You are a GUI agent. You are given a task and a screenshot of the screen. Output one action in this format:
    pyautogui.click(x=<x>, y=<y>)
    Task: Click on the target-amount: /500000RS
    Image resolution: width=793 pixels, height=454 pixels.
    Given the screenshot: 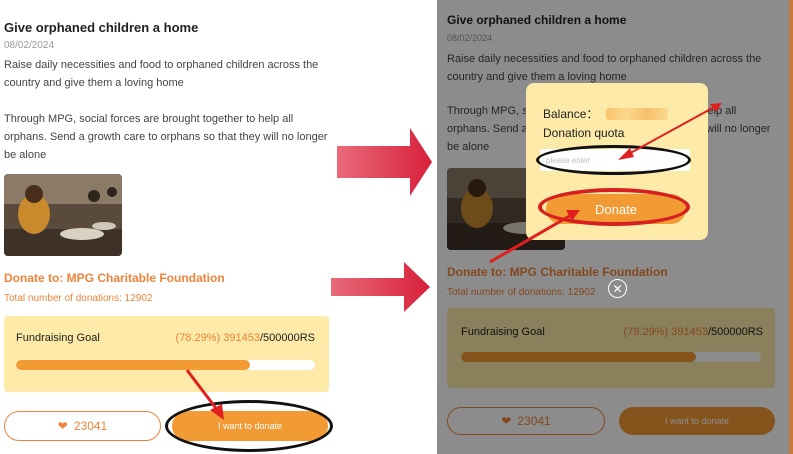 What is the action you would take?
    pyautogui.click(x=287, y=338)
    